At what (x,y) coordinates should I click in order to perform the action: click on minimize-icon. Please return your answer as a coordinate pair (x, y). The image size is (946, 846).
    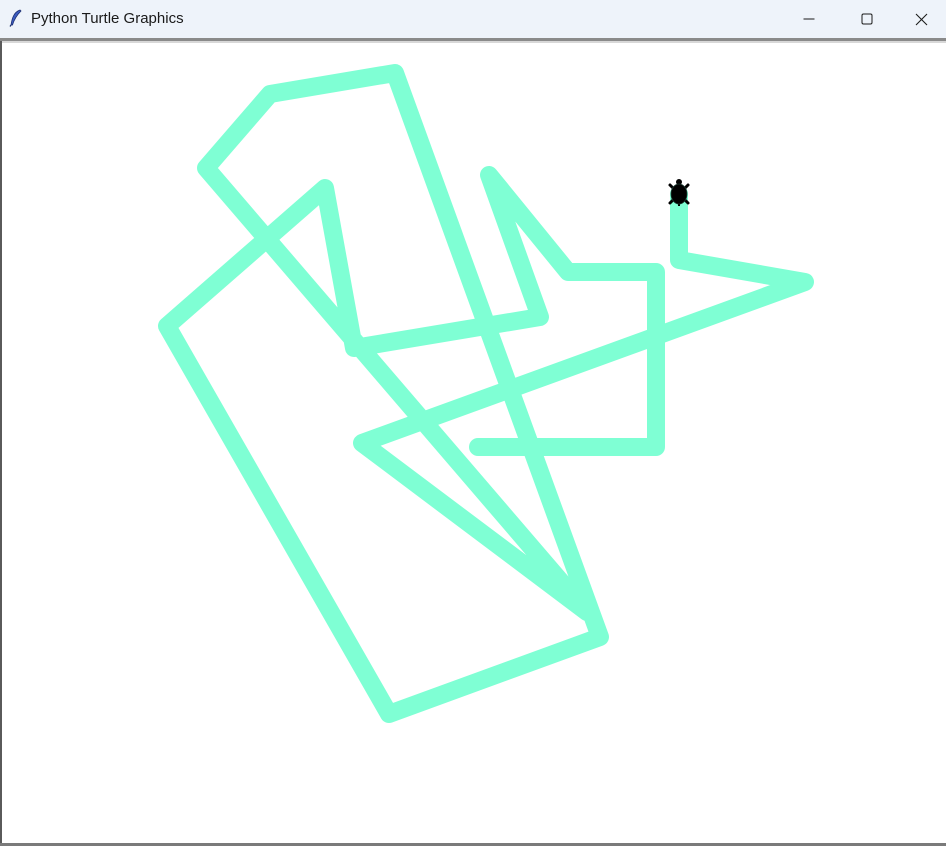
    Looking at the image, I should click on (809, 19).